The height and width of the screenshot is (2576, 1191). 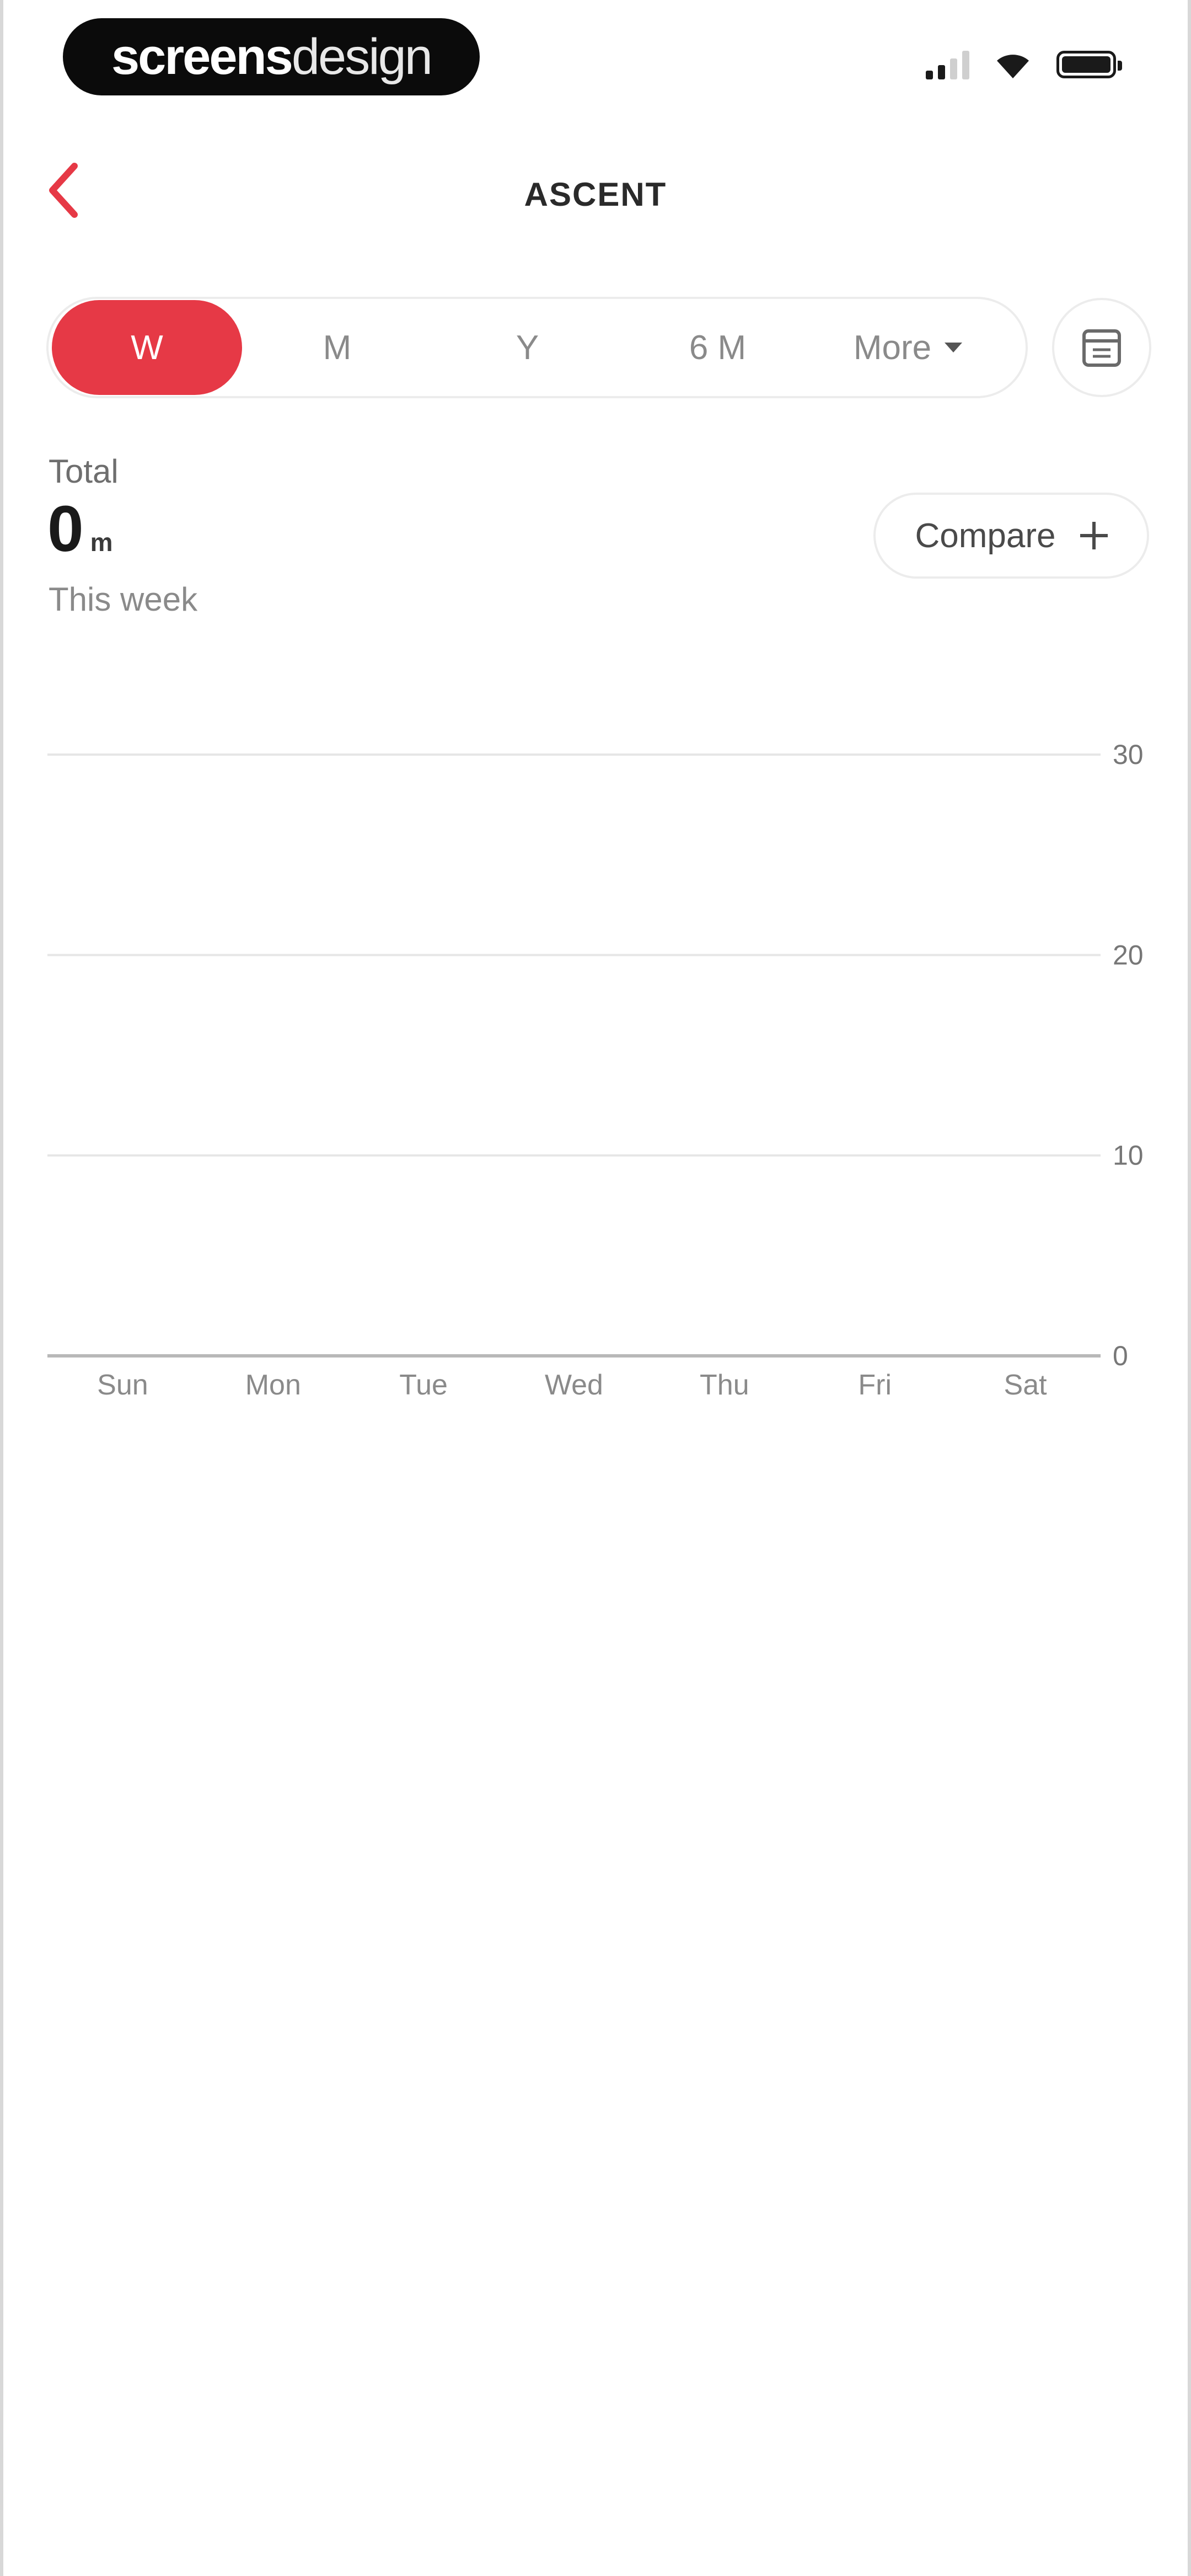 What do you see at coordinates (724, 1385) in the screenshot?
I see `x-tick-label-thu: Thu` at bounding box center [724, 1385].